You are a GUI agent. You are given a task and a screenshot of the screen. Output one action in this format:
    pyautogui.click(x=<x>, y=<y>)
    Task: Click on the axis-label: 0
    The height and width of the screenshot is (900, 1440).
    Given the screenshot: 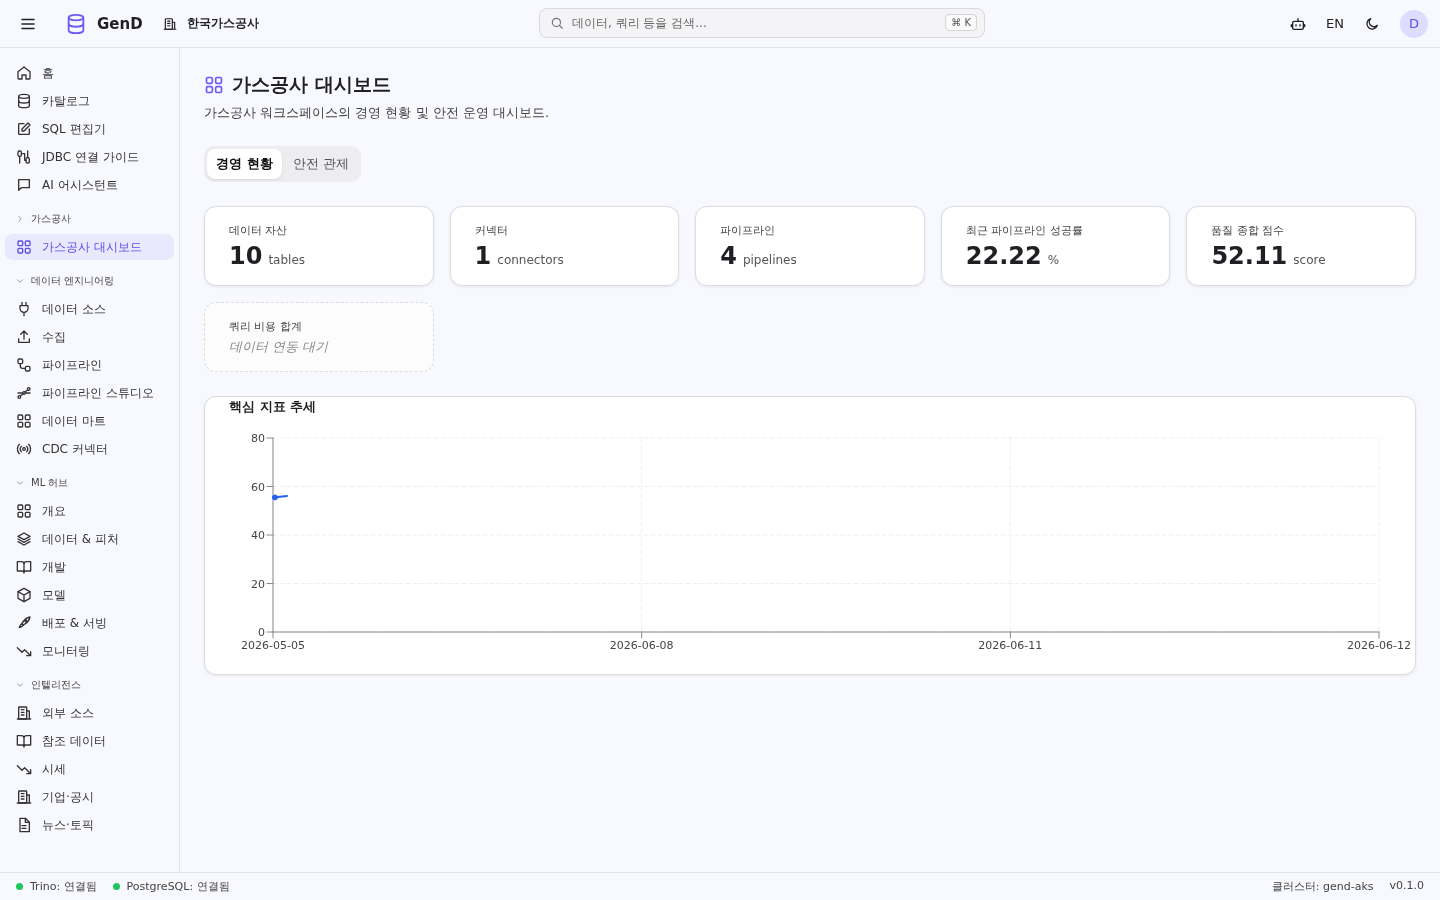 What is the action you would take?
    pyautogui.click(x=261, y=632)
    